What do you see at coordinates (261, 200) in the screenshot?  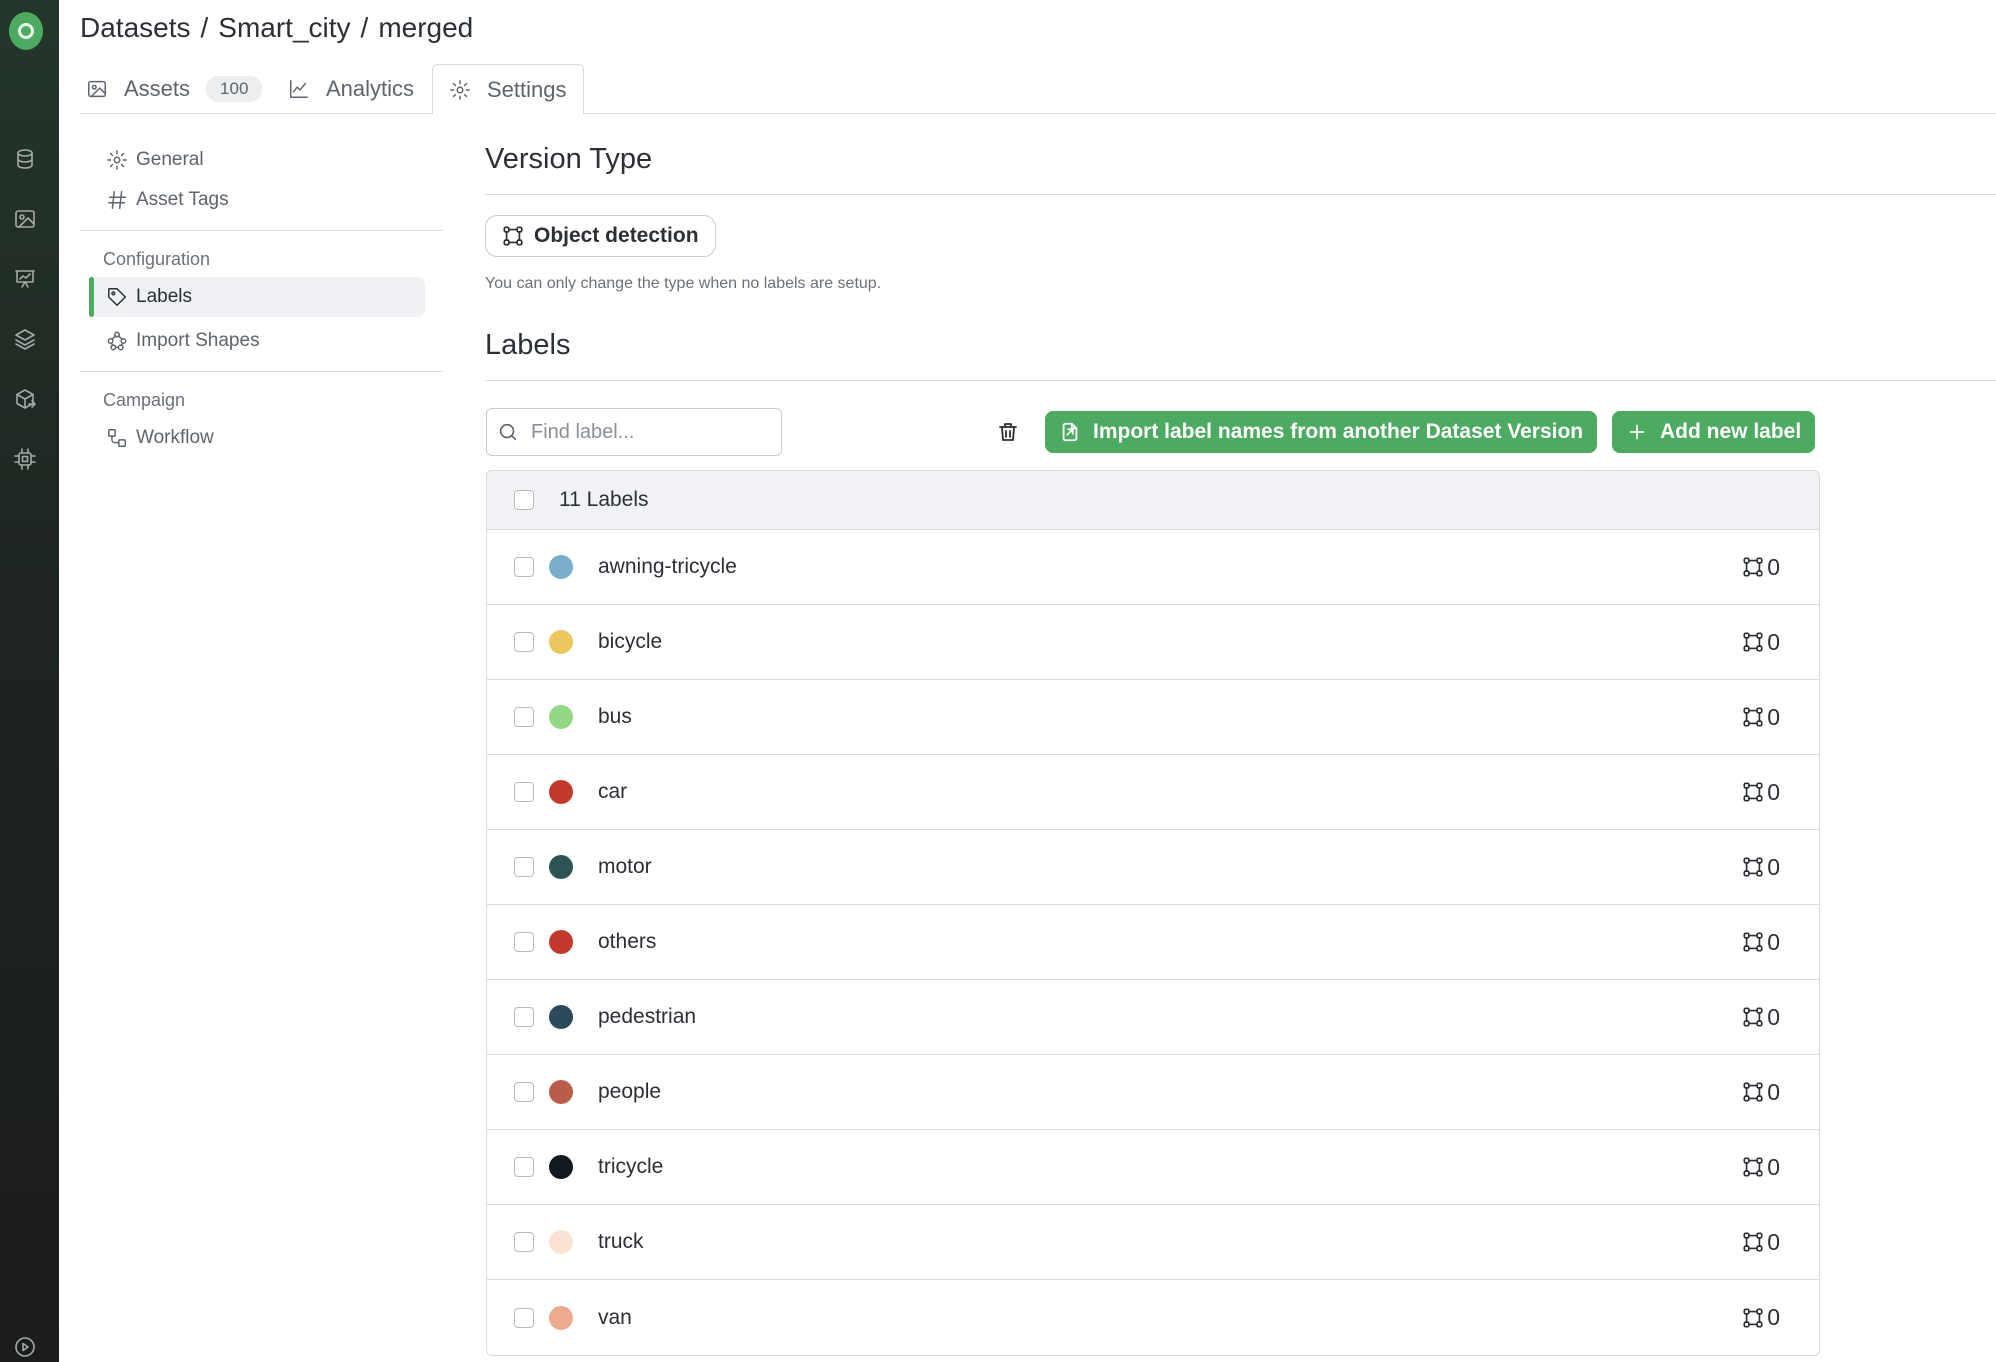 I see `nav-item-asset-tags: Asset Tags` at bounding box center [261, 200].